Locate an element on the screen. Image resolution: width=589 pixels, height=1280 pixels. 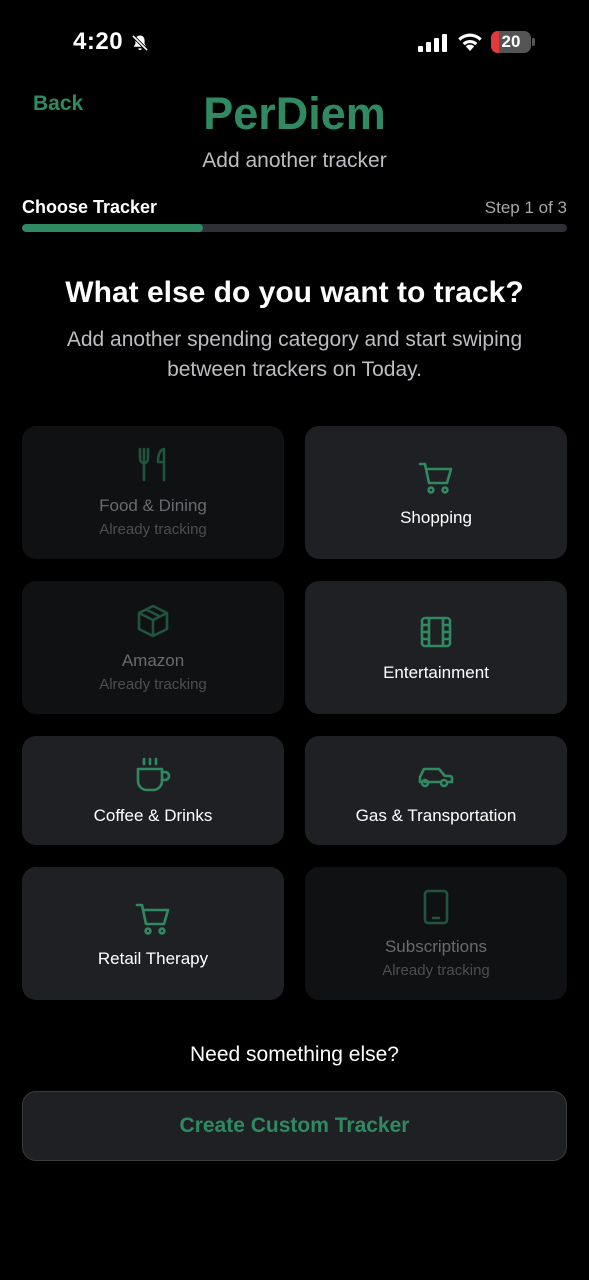
tracker-label: Food & Dining is located at coordinates (153, 505).